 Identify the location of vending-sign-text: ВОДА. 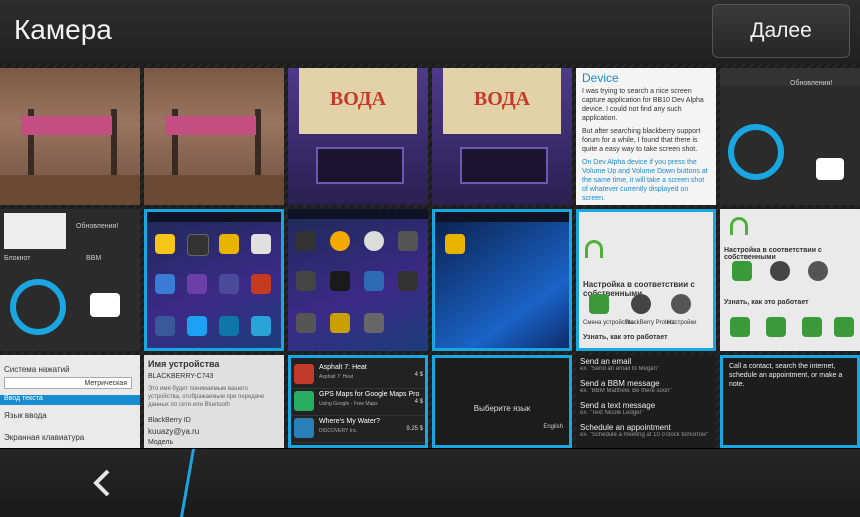
(502, 98).